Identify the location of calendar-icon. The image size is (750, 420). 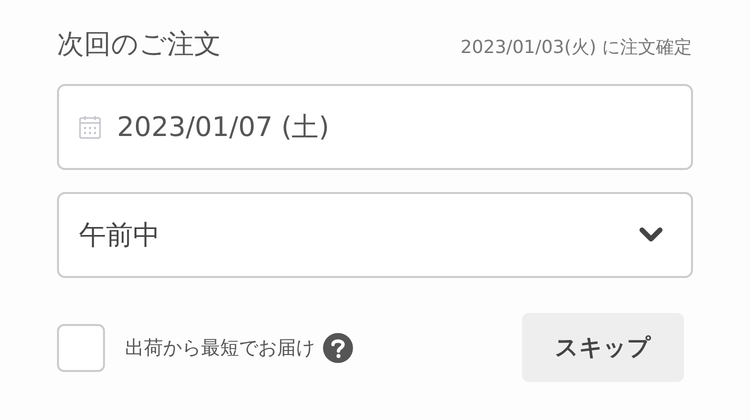
(90, 127).